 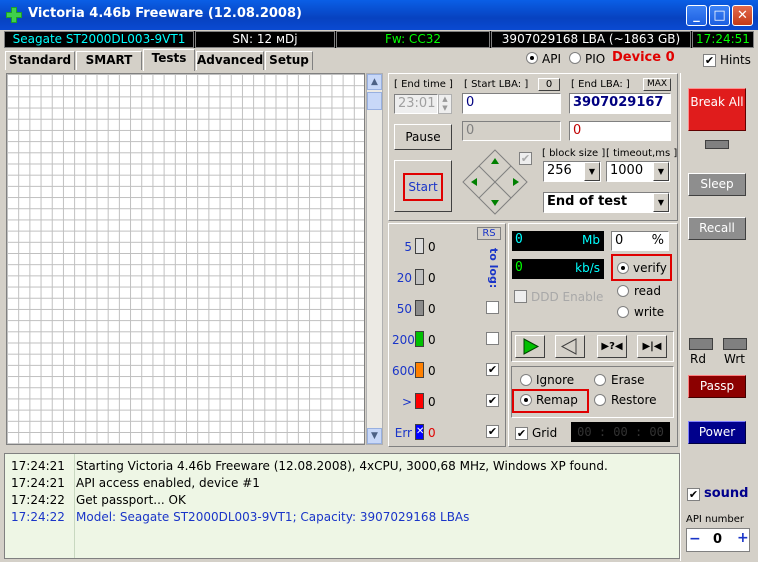 I want to click on start-button-frame: Start, so click(x=423, y=186).